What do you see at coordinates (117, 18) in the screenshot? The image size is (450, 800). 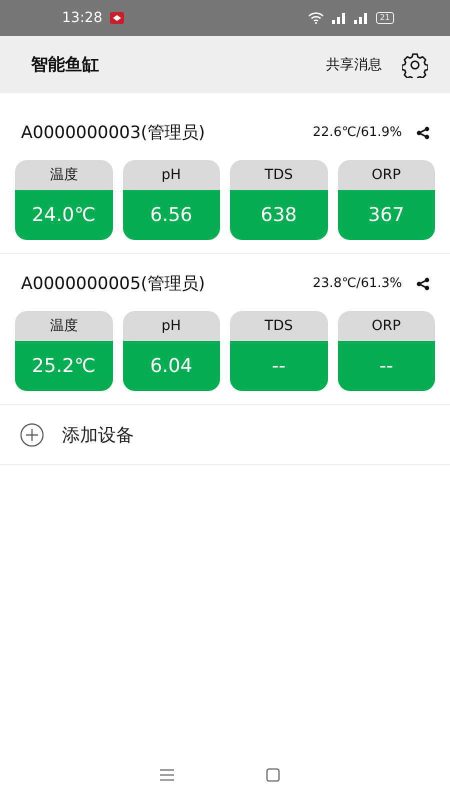 I see `app-notification-icon` at bounding box center [117, 18].